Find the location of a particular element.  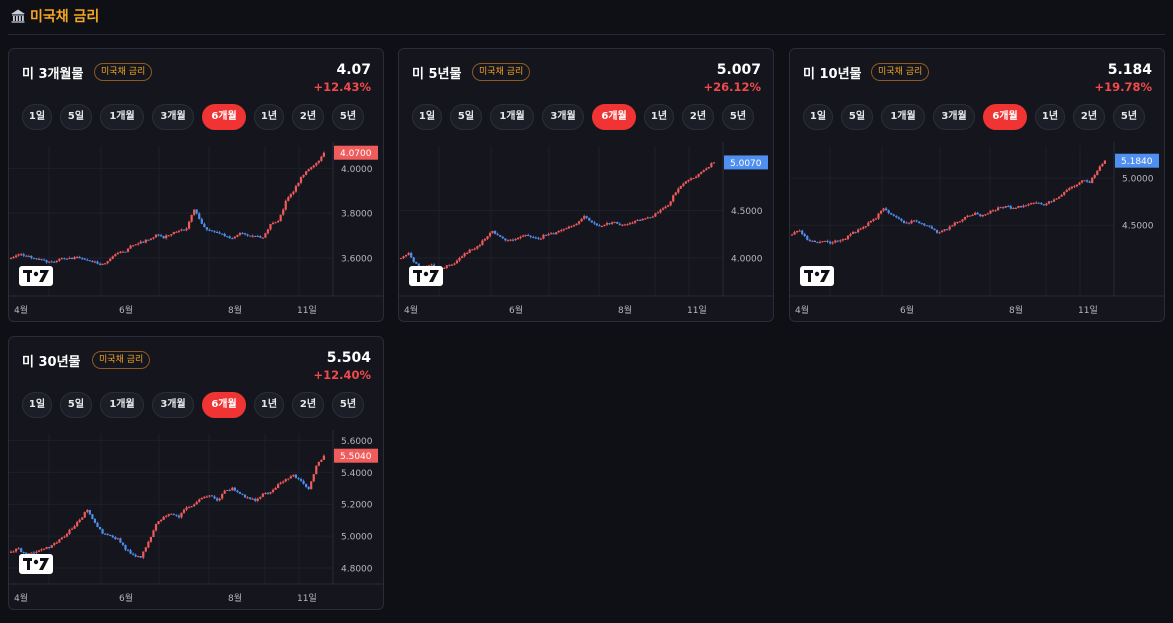

x-tick-label: 8월 is located at coordinates (235, 598).